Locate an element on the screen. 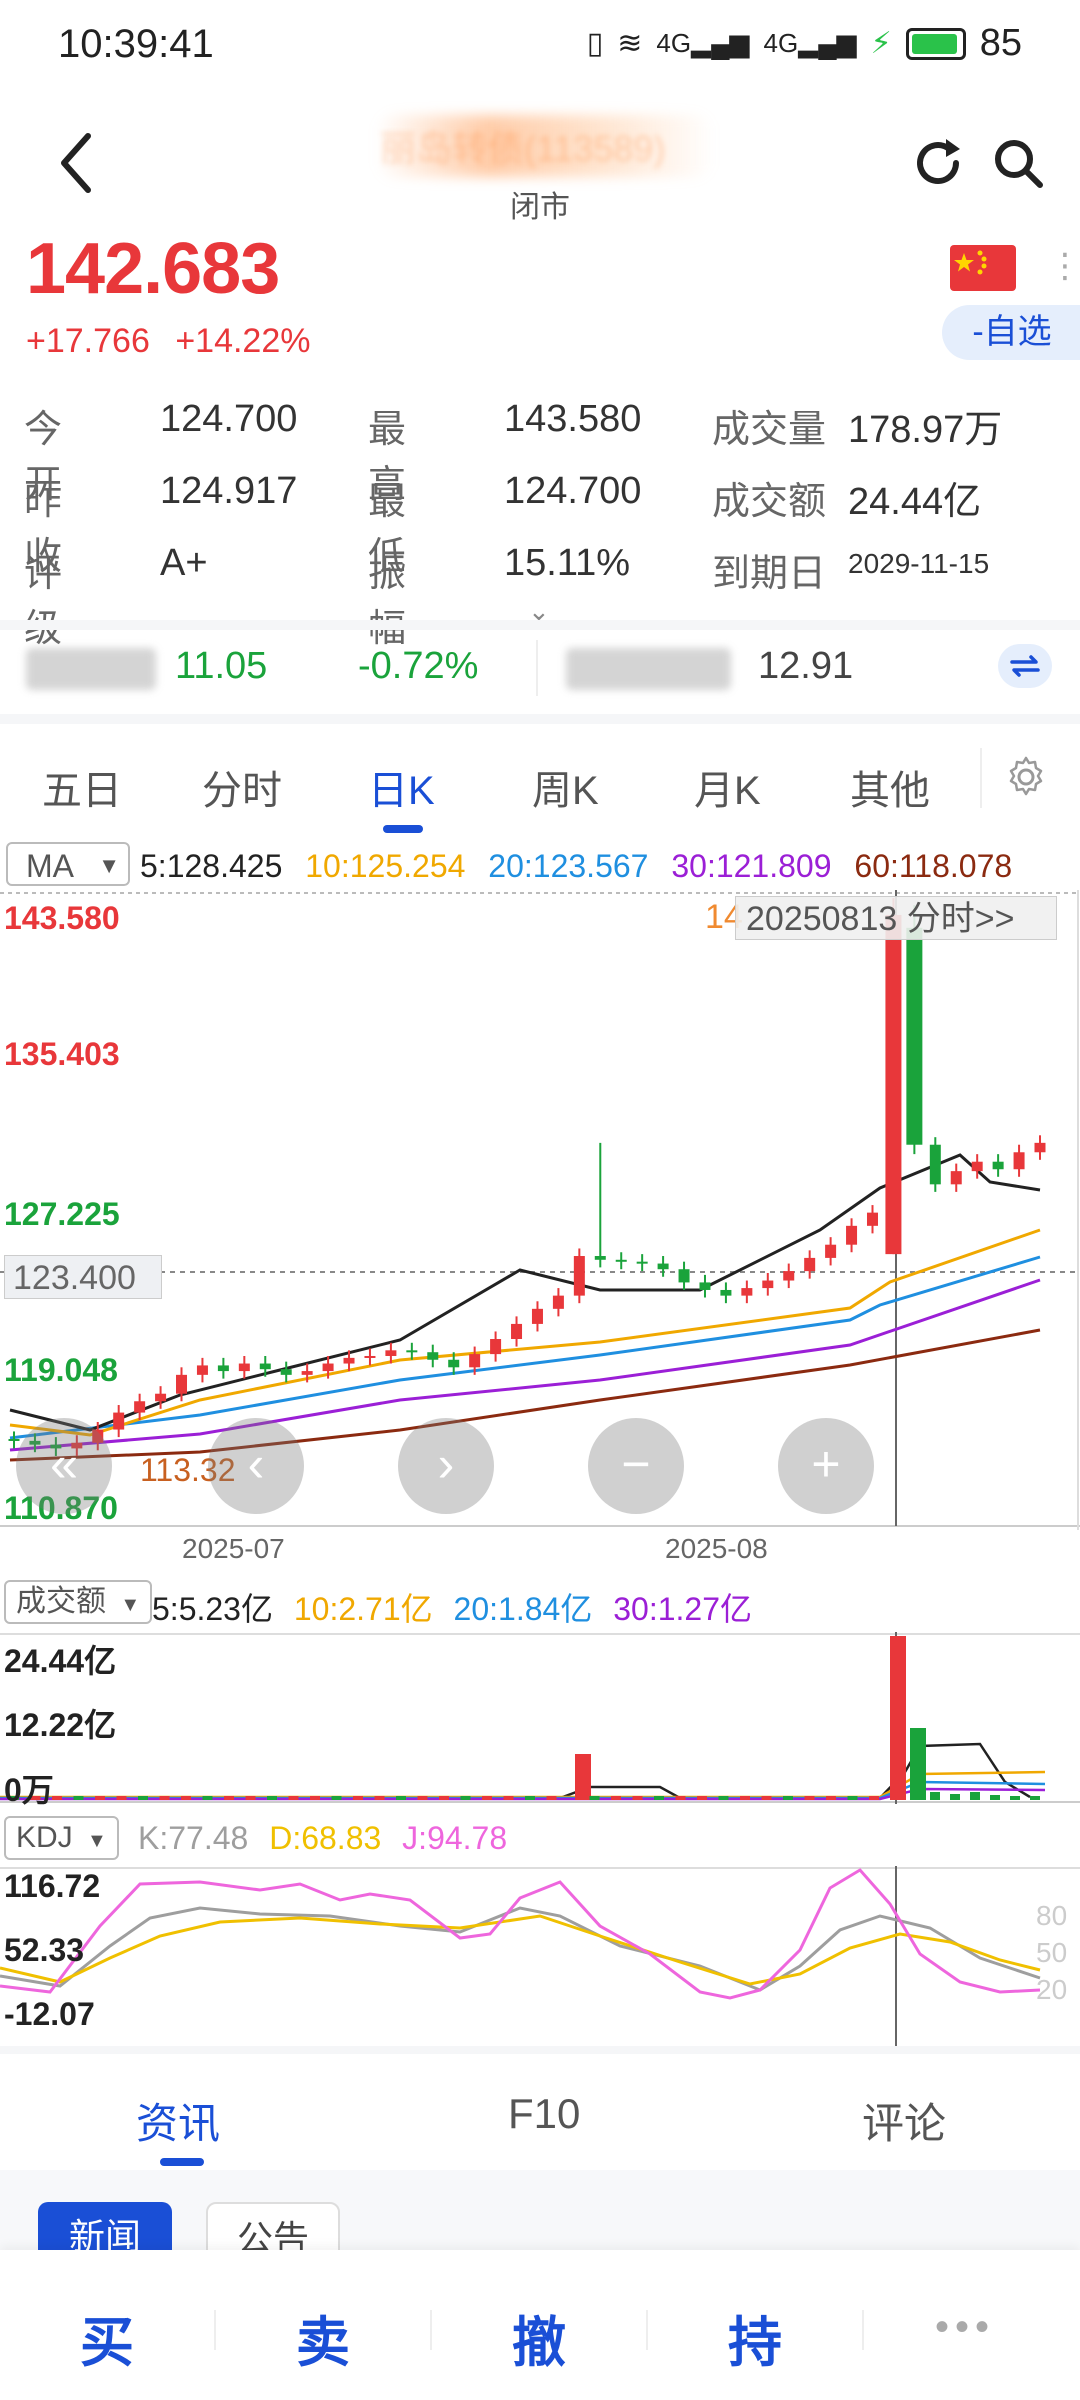 The height and width of the screenshot is (2400, 1080). kdj-ref-20: 20 is located at coordinates (1052, 1989).